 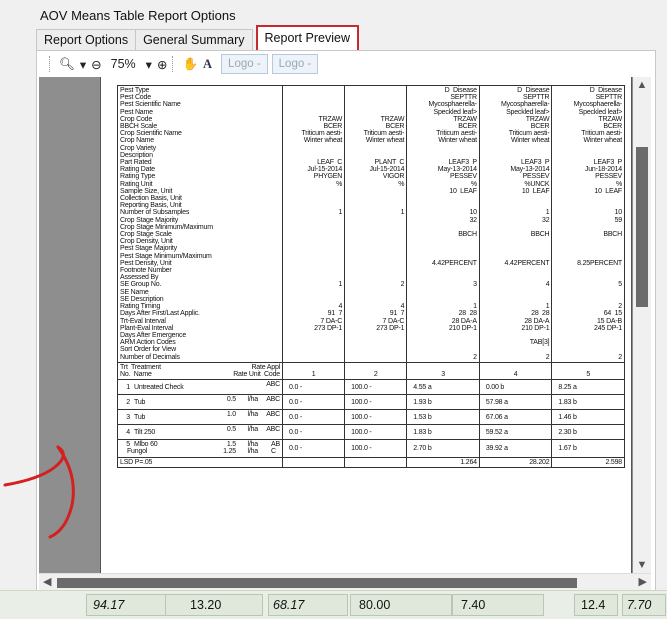 What do you see at coordinates (588, 432) in the screenshot?
I see `treatment-value: 2.30 b` at bounding box center [588, 432].